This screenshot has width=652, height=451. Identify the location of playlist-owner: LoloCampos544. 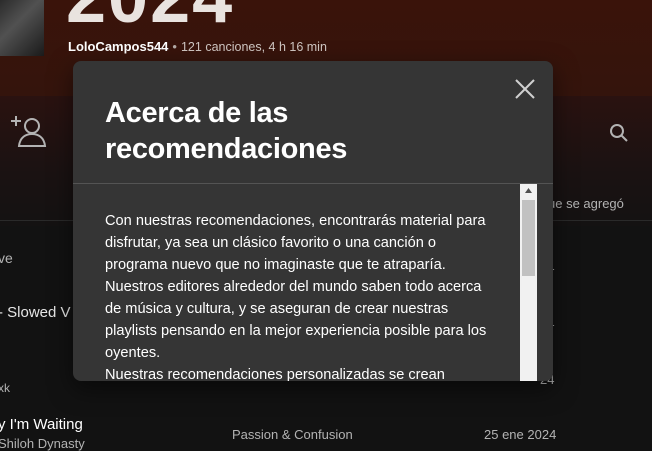
(118, 46).